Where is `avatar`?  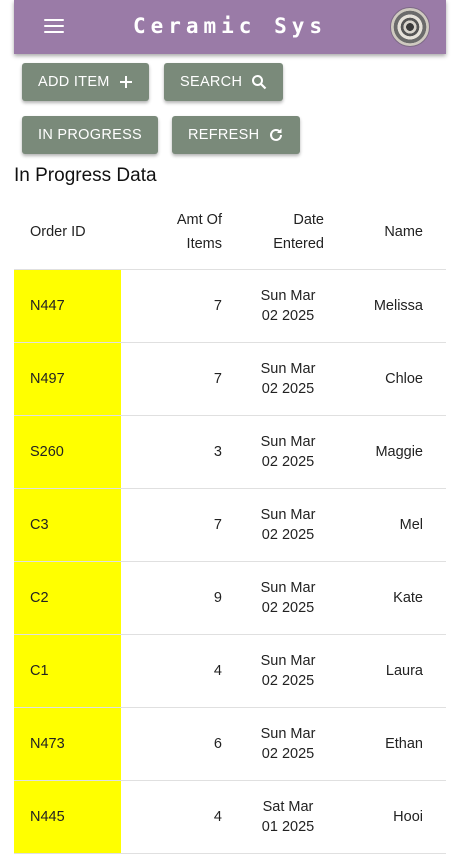
avatar is located at coordinates (410, 27).